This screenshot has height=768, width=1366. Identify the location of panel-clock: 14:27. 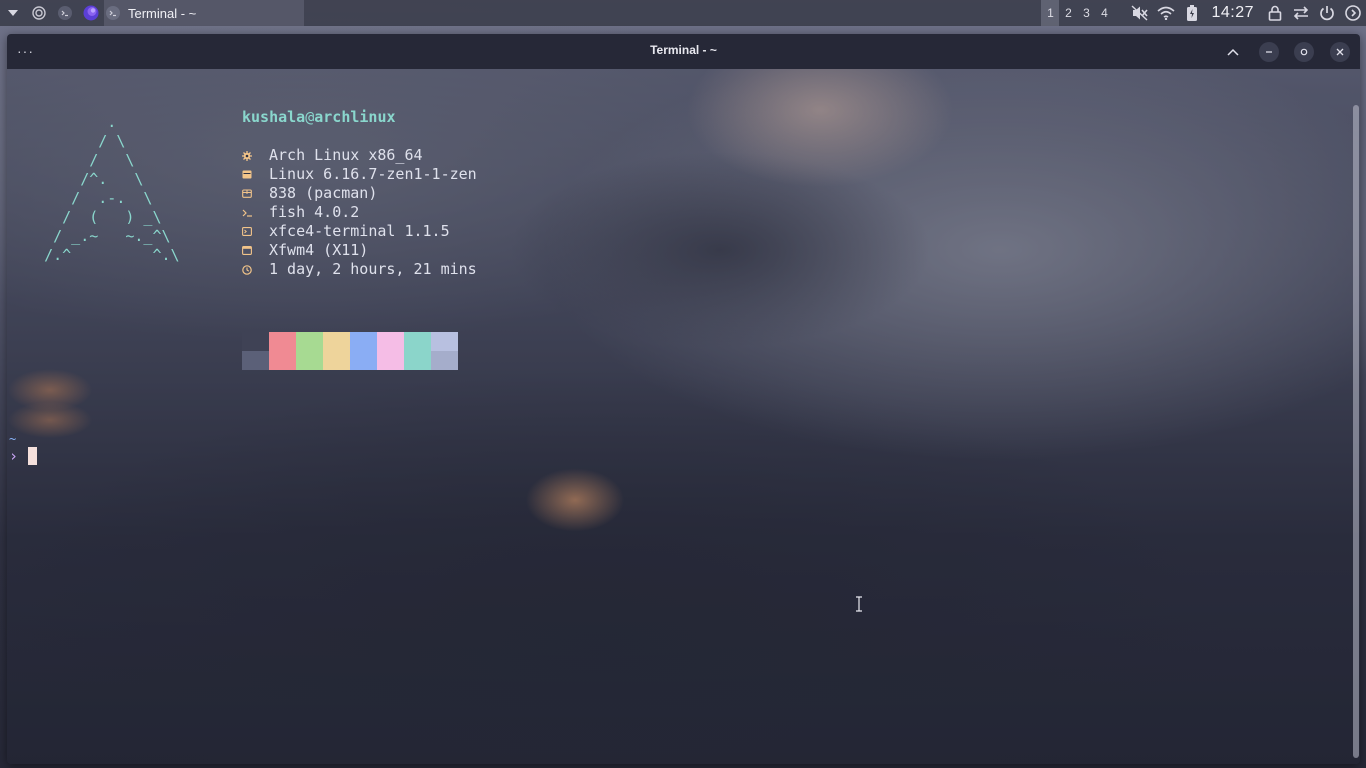
(1232, 13).